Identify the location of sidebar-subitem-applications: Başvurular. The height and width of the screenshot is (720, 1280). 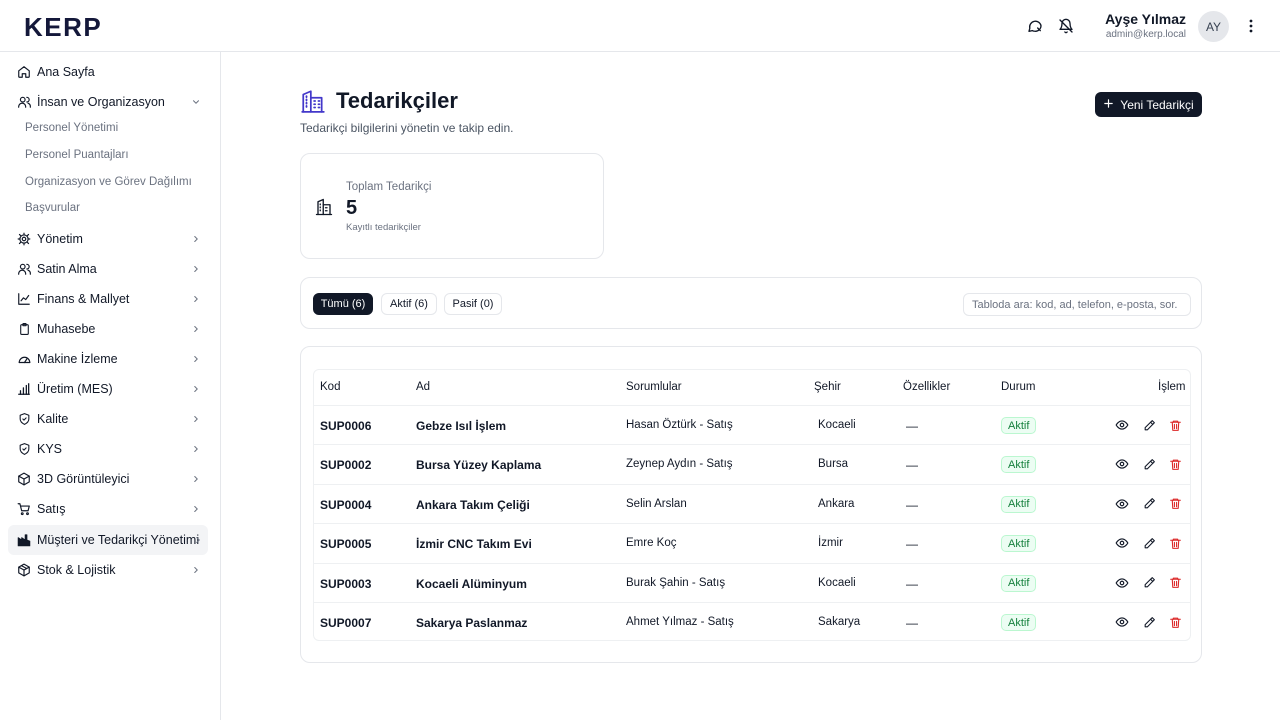
(52, 208).